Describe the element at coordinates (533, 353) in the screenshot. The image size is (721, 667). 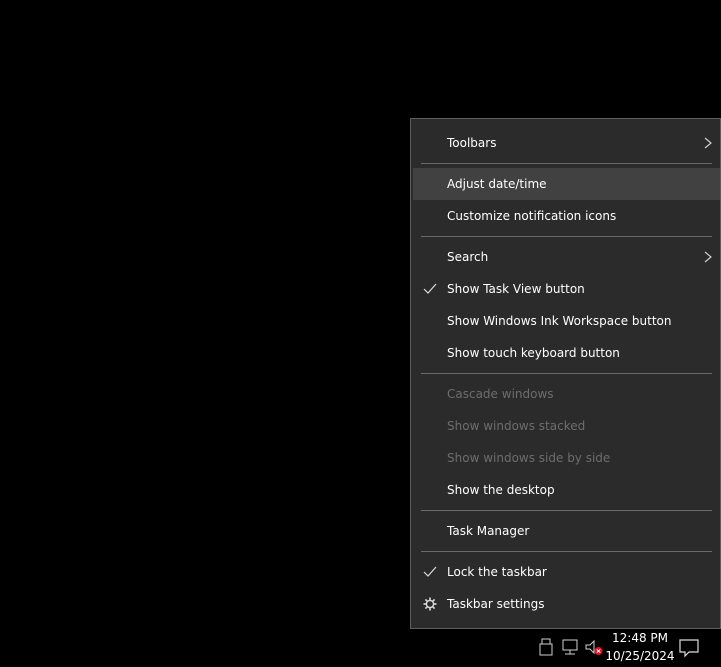
I see `menu-item-label: Show touch keyboard button` at that location.